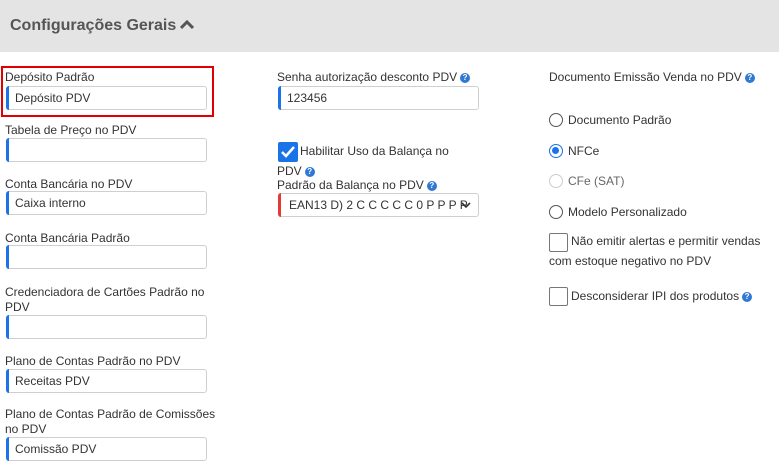  Describe the element at coordinates (556, 212) in the screenshot. I see `radio-modelo-personalizado` at that location.